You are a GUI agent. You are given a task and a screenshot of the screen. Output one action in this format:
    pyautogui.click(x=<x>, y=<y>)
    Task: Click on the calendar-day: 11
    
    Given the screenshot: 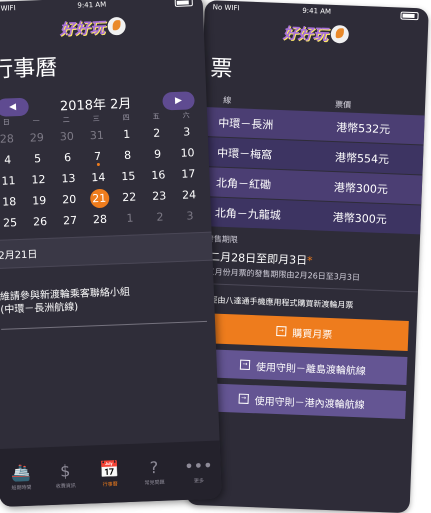 What is the action you would take?
    pyautogui.click(x=12, y=181)
    